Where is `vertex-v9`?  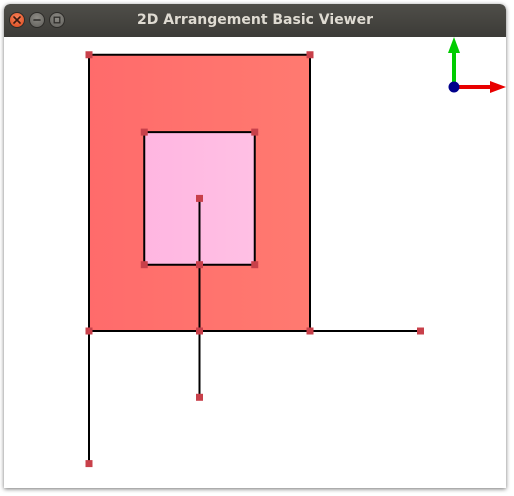 vertex-v9 is located at coordinates (199, 265).